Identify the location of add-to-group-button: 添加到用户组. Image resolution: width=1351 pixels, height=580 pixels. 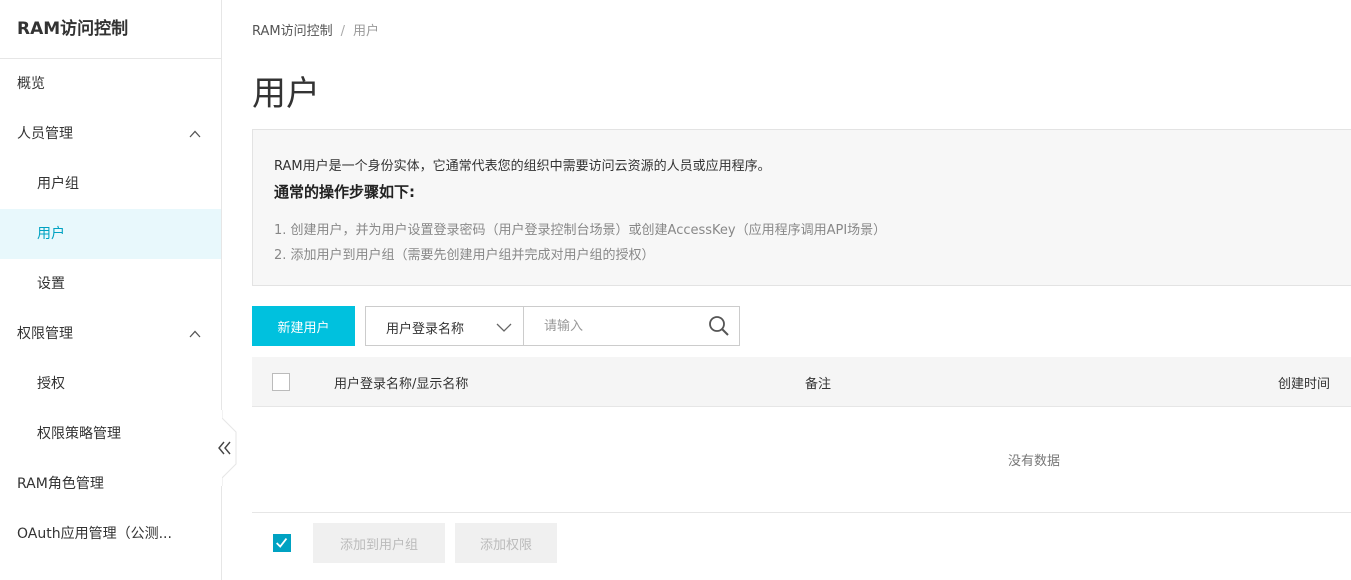
(379, 543).